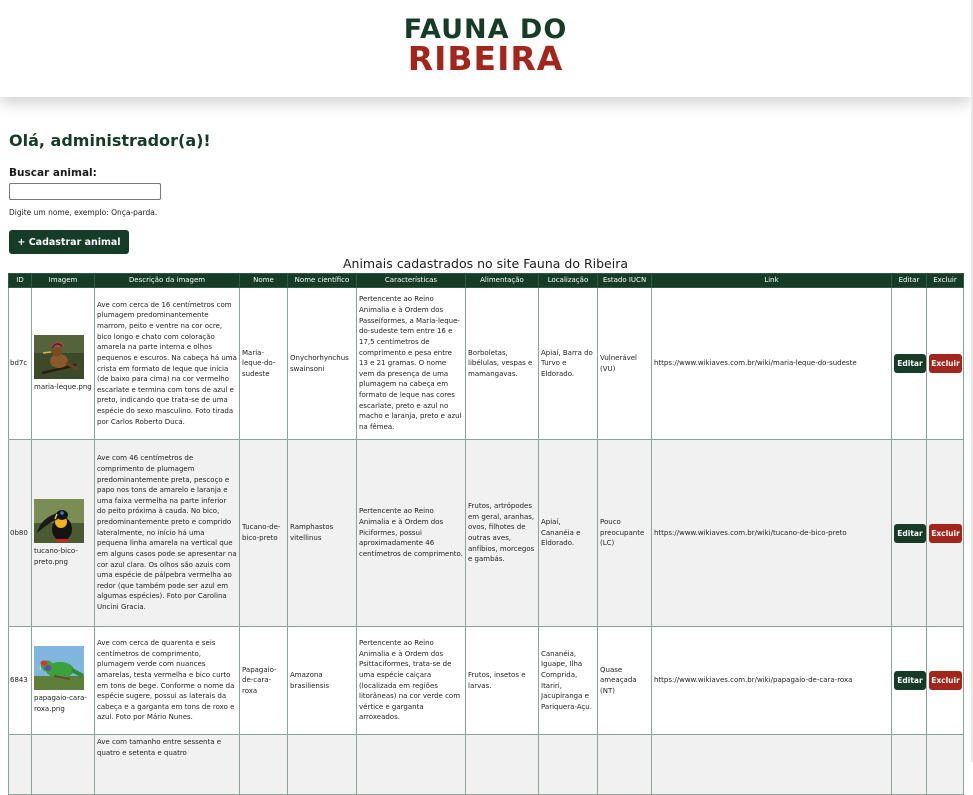 This screenshot has height=795, width=973. What do you see at coordinates (59, 356) in the screenshot?
I see `bird-photo-maria-leque` at bounding box center [59, 356].